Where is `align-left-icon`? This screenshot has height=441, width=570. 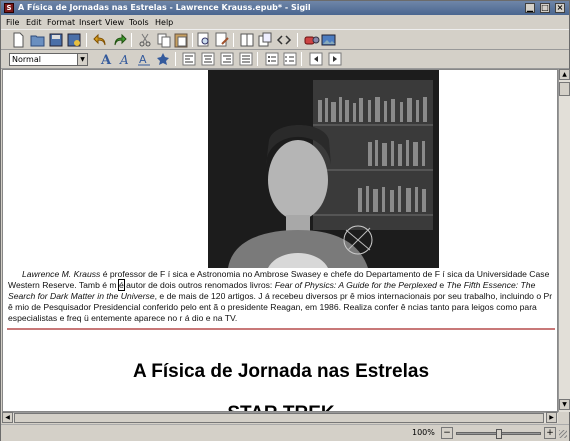
align-left-icon is located at coordinates (189, 59).